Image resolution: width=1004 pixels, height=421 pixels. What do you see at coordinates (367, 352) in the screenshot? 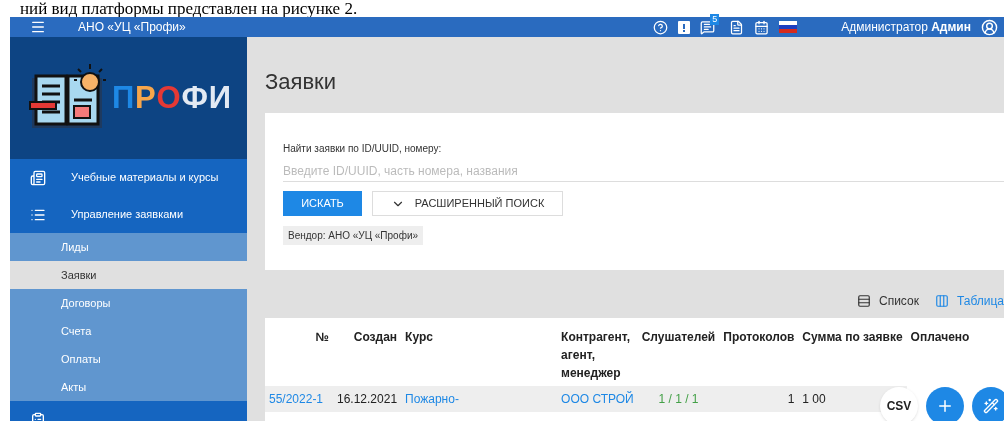
I see `column-header: Создан` at bounding box center [367, 352].